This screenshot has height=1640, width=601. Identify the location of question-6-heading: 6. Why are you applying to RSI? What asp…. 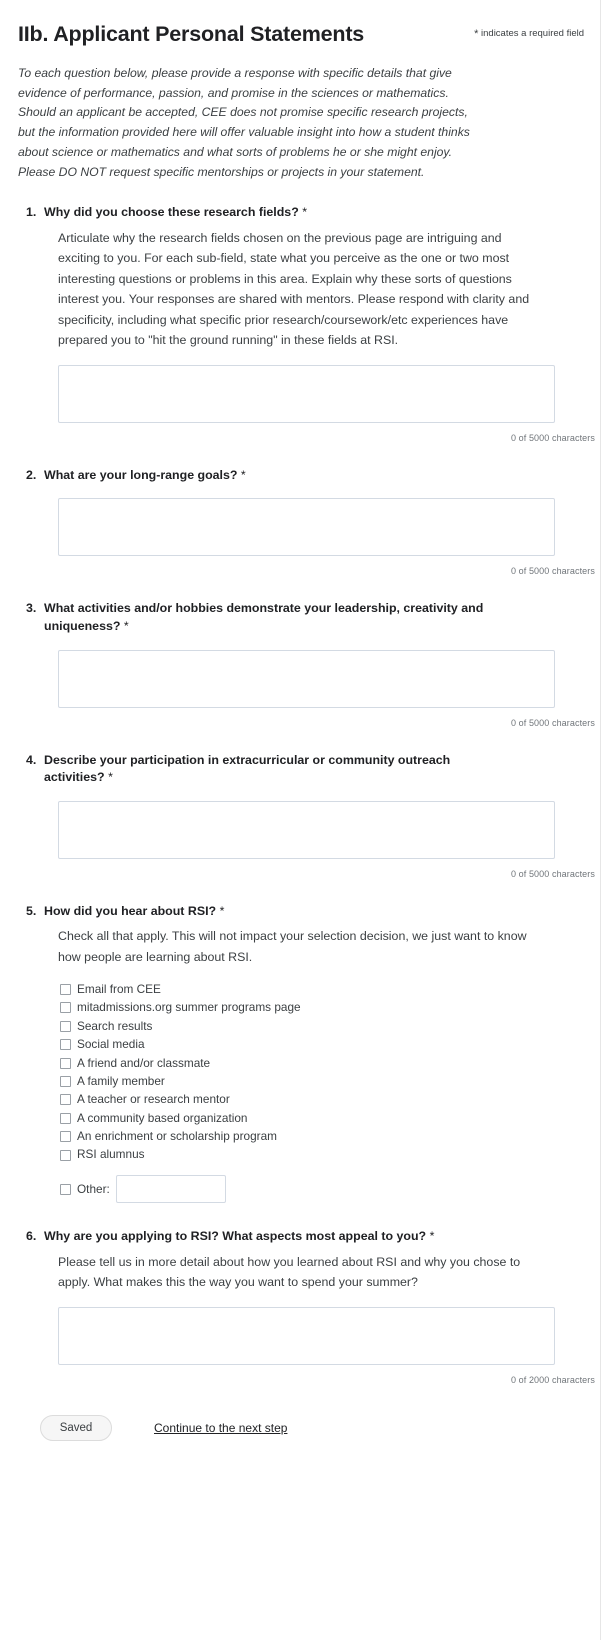
(300, 1237).